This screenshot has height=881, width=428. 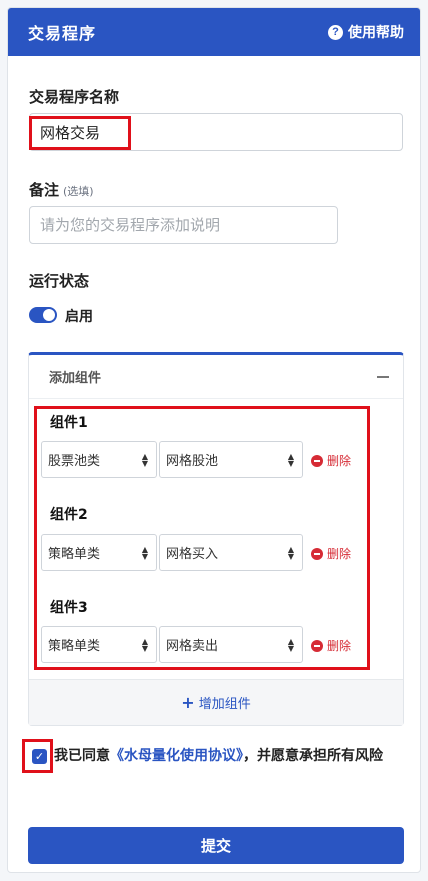 I want to click on components-panel-title: 添加组件, so click(x=75, y=378).